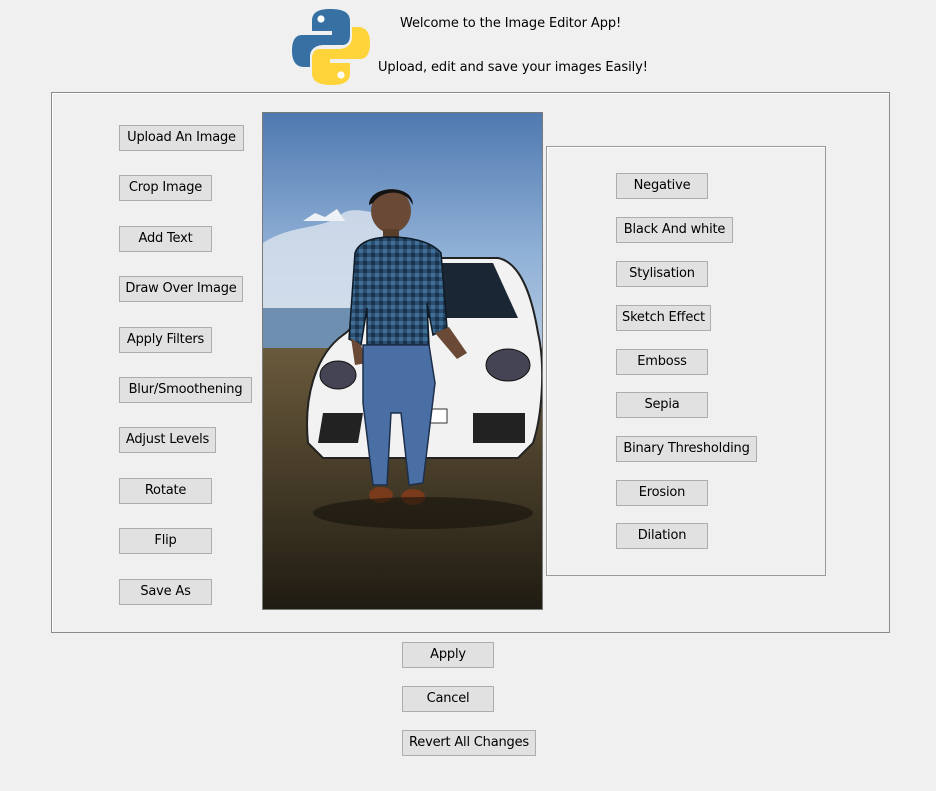  What do you see at coordinates (662, 186) in the screenshot?
I see `negative-filter-button: Negative` at bounding box center [662, 186].